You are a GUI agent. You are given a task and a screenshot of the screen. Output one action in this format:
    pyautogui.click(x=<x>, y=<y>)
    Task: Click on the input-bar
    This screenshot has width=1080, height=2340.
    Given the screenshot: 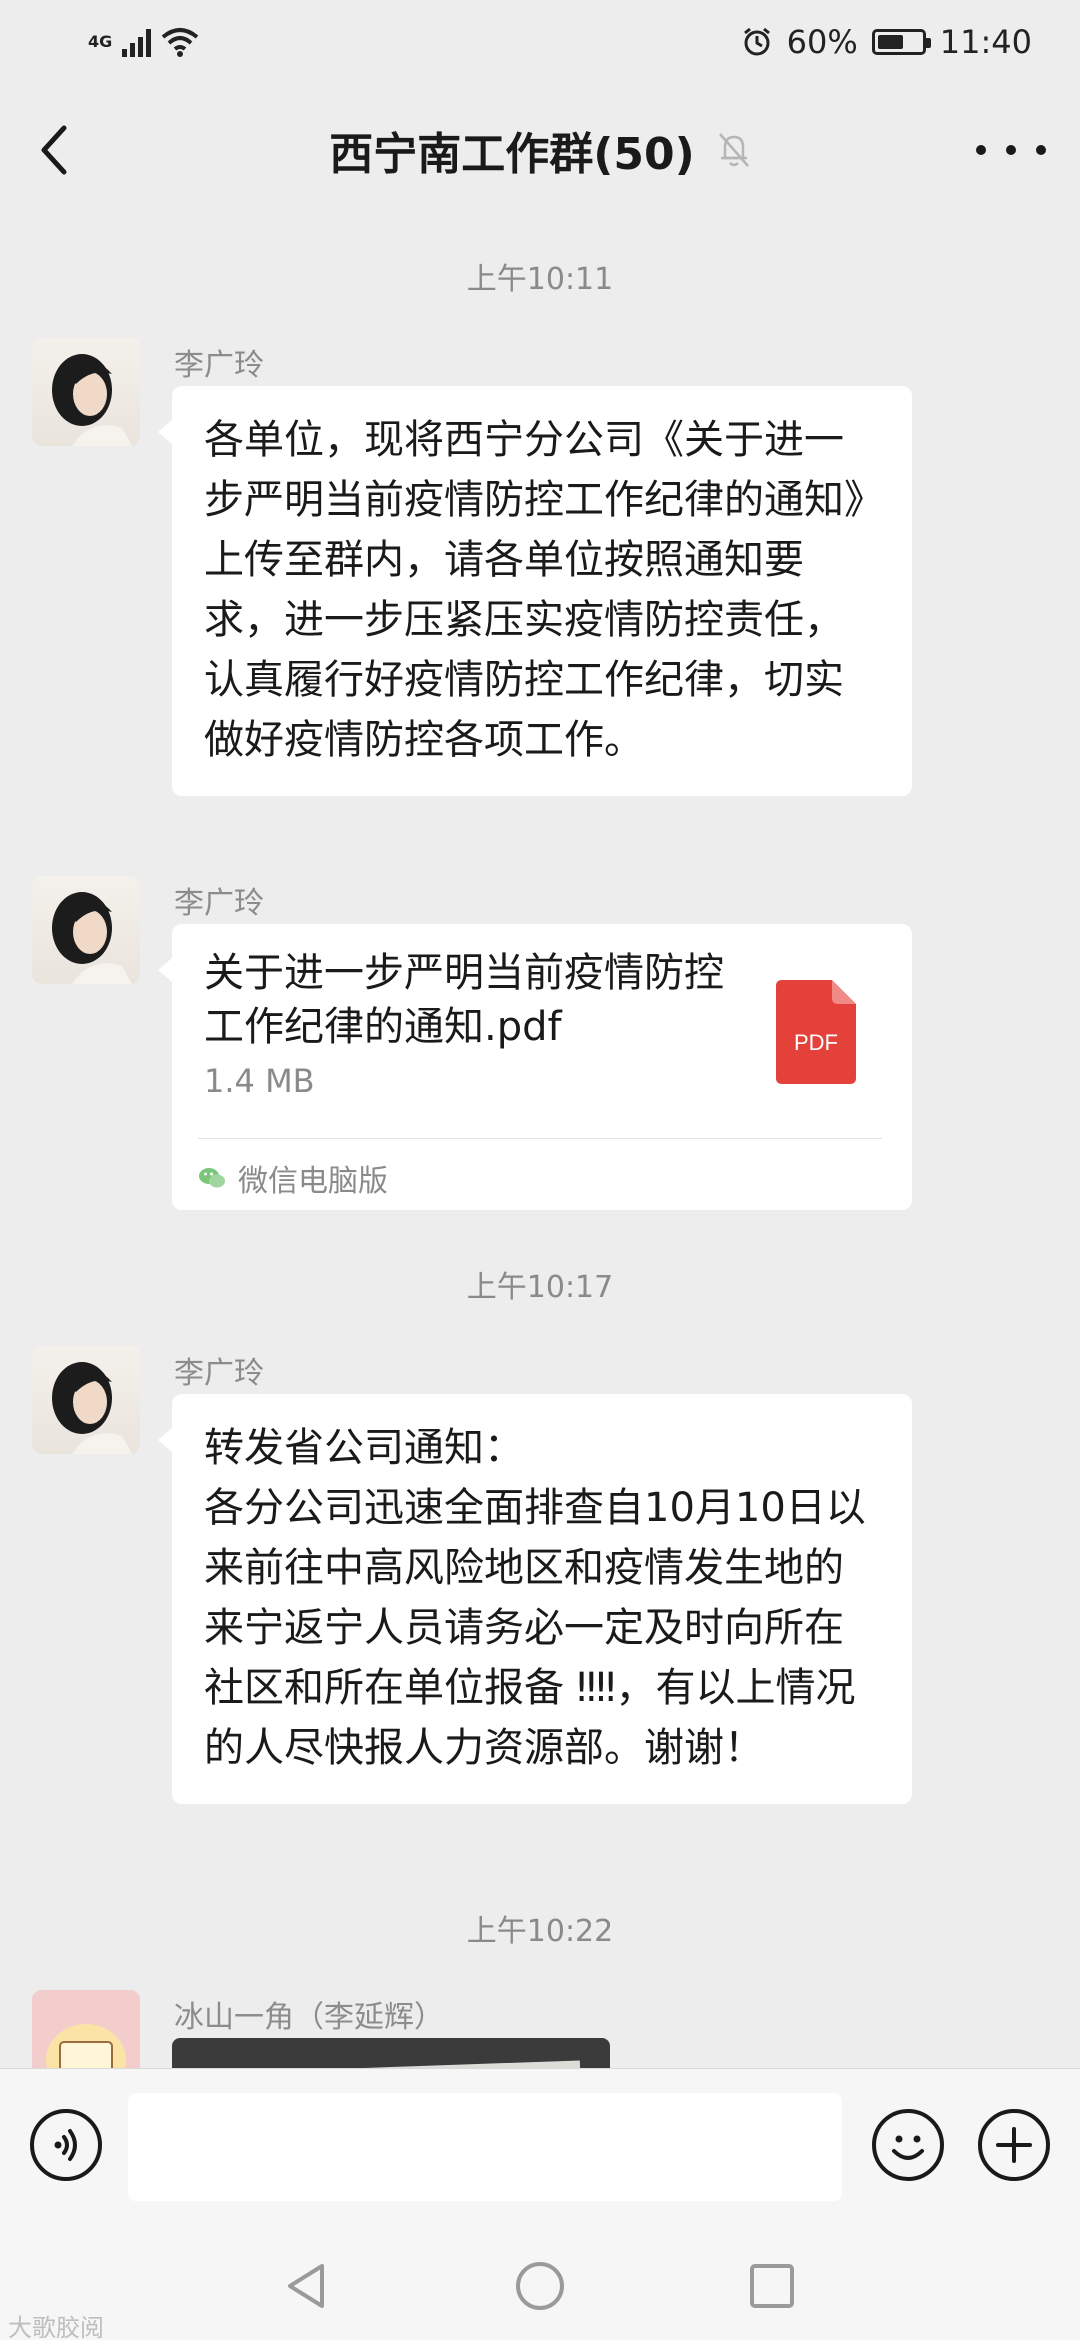 What is the action you would take?
    pyautogui.click(x=540, y=2148)
    